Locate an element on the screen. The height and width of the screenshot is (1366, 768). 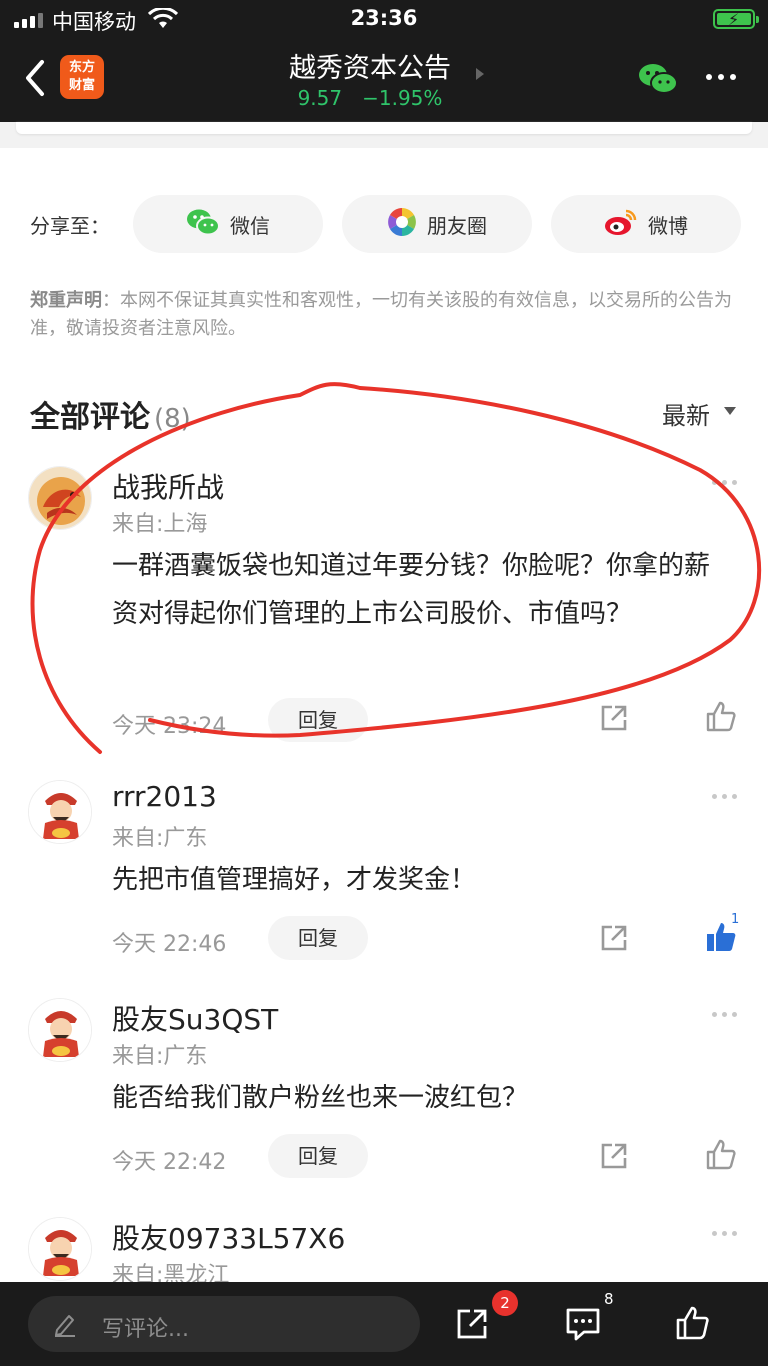
comments-count: (8) is located at coordinates (172, 419).